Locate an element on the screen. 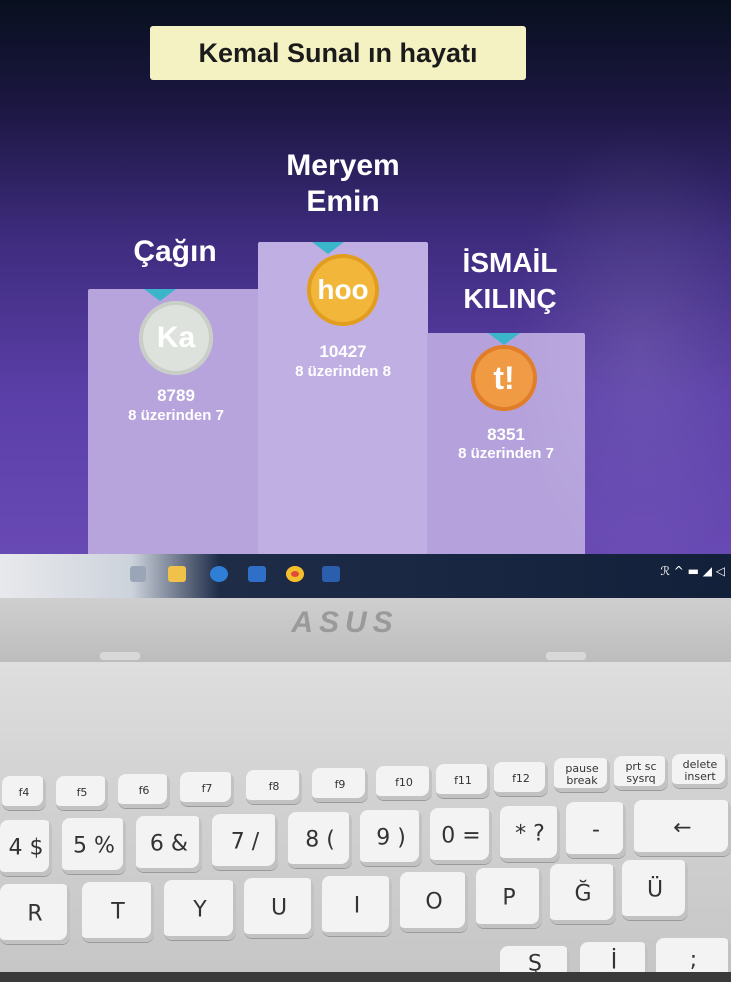 The image size is (731, 982). key-f9: f9 is located at coordinates (340, 785).